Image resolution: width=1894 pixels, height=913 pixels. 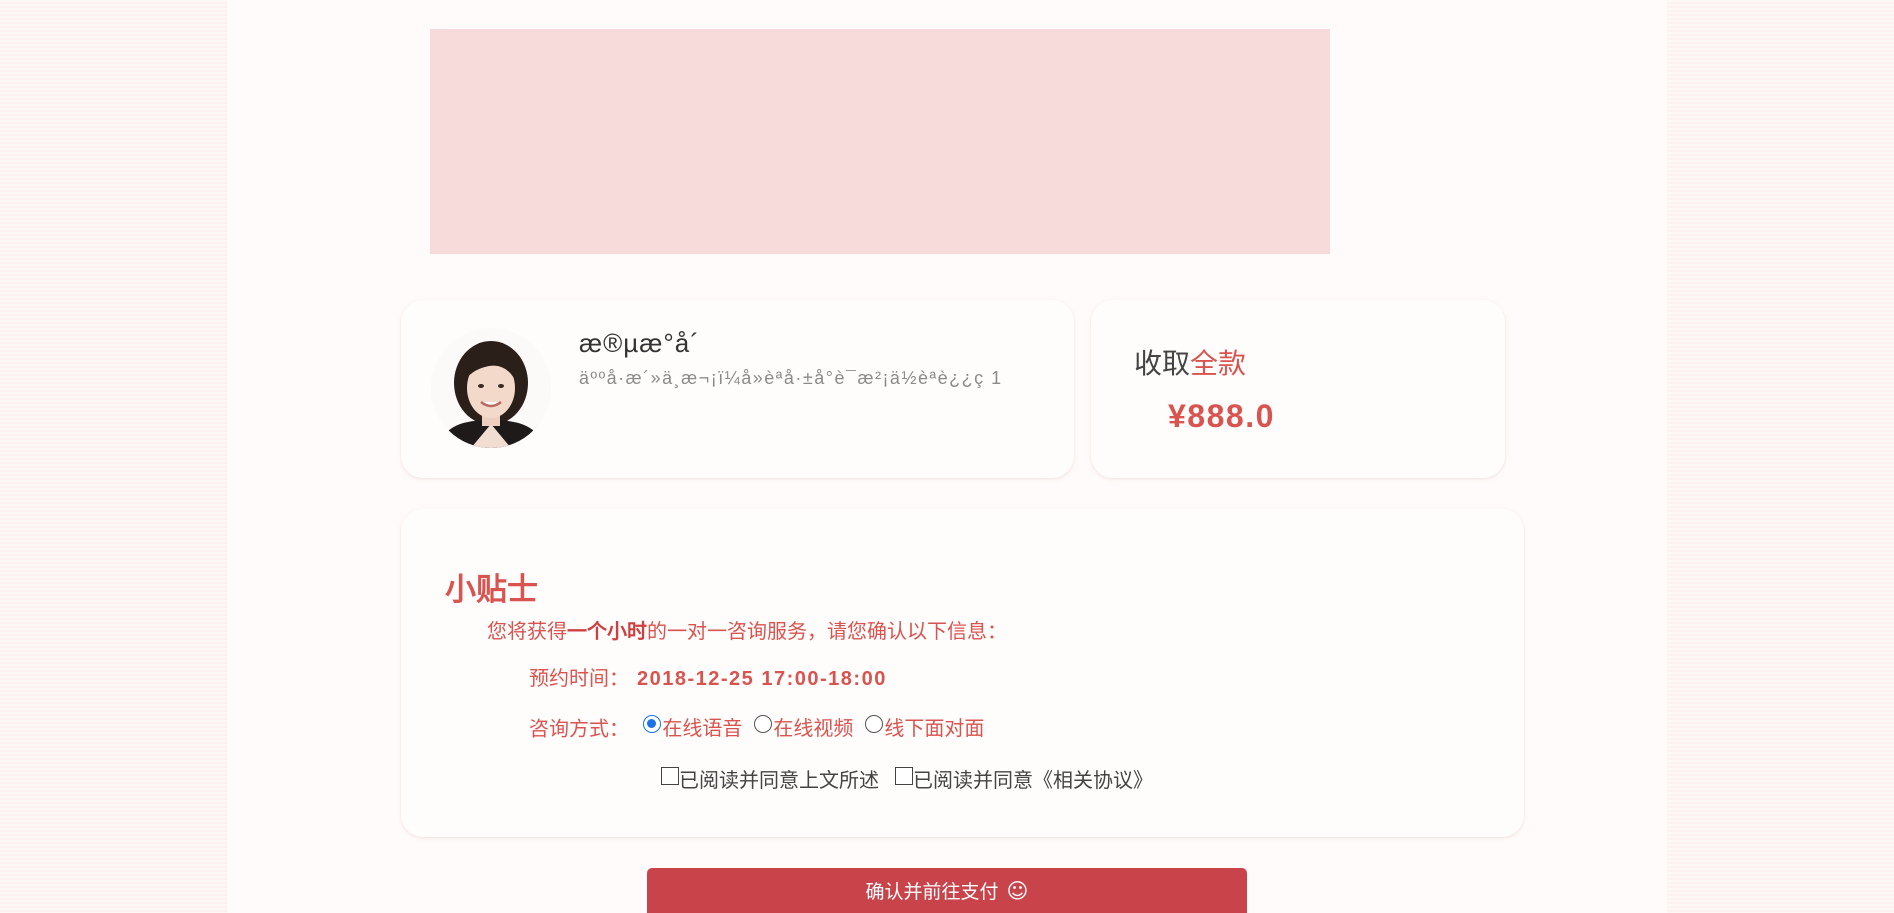 I want to click on appointment-time-row: 预约时间： 2018-12-25 17:00-18:00, so click(x=708, y=676).